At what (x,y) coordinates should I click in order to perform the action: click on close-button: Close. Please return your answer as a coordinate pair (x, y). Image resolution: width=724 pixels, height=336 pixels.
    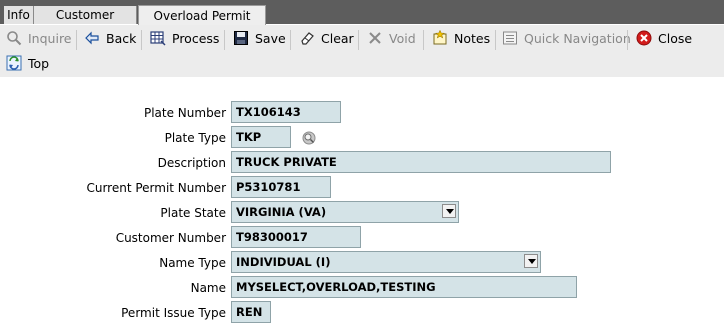
    Looking at the image, I should click on (664, 39).